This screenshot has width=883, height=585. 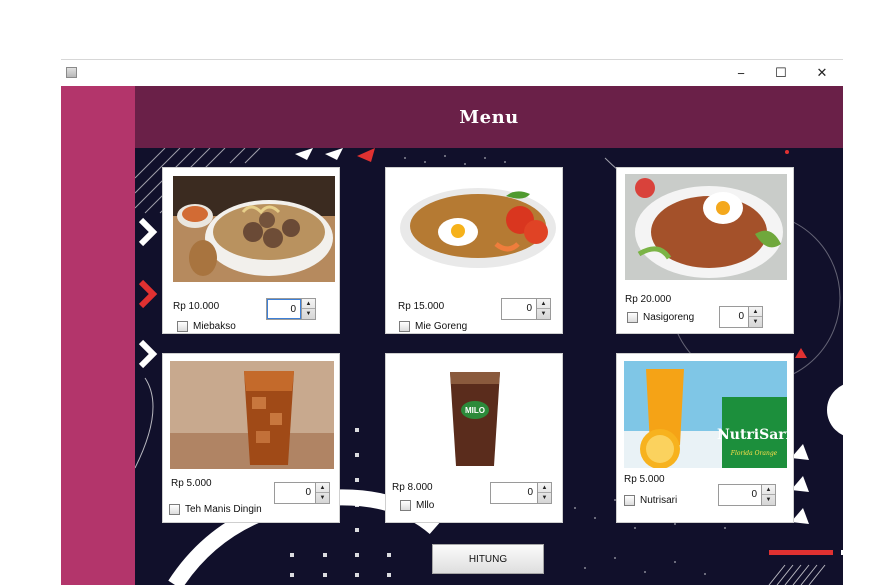 I want to click on menu-card-nasigoreng: Rp 20.000 0 ▲ ▼ Nasigoreng, so click(x=705, y=250).